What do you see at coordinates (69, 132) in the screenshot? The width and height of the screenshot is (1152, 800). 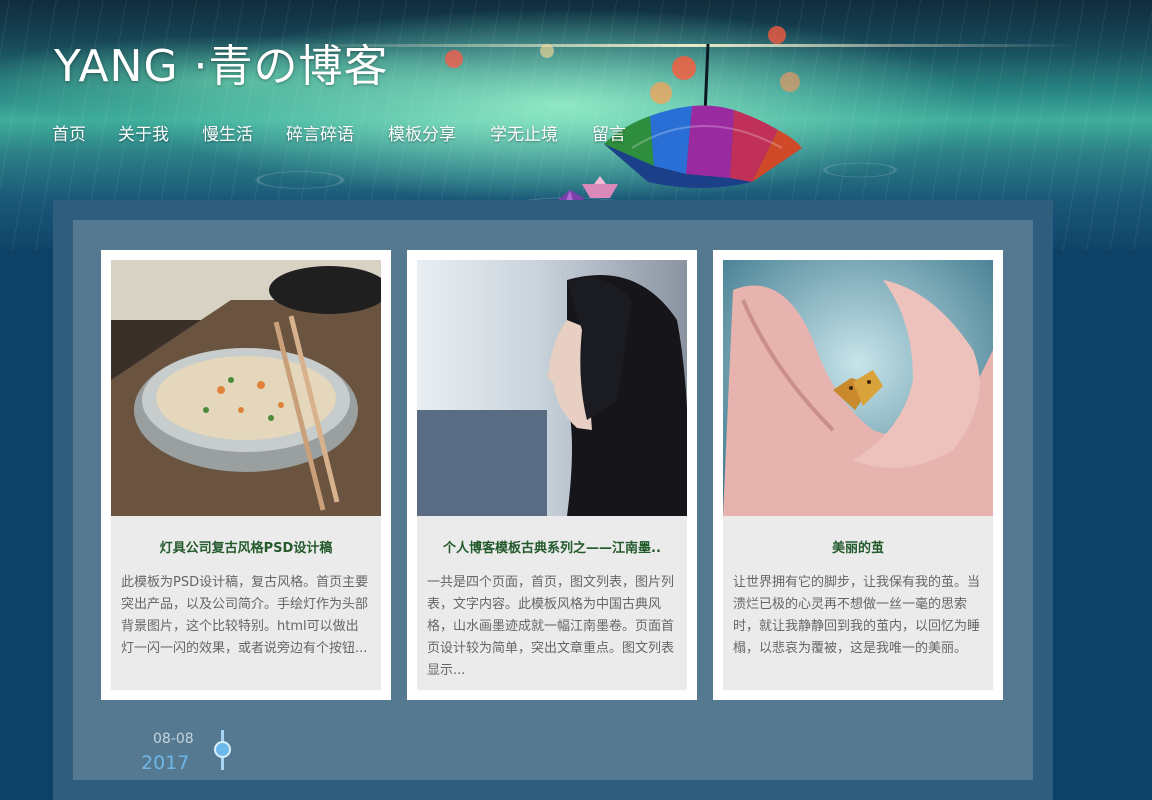 I see `nav-item-home: 首页` at bounding box center [69, 132].